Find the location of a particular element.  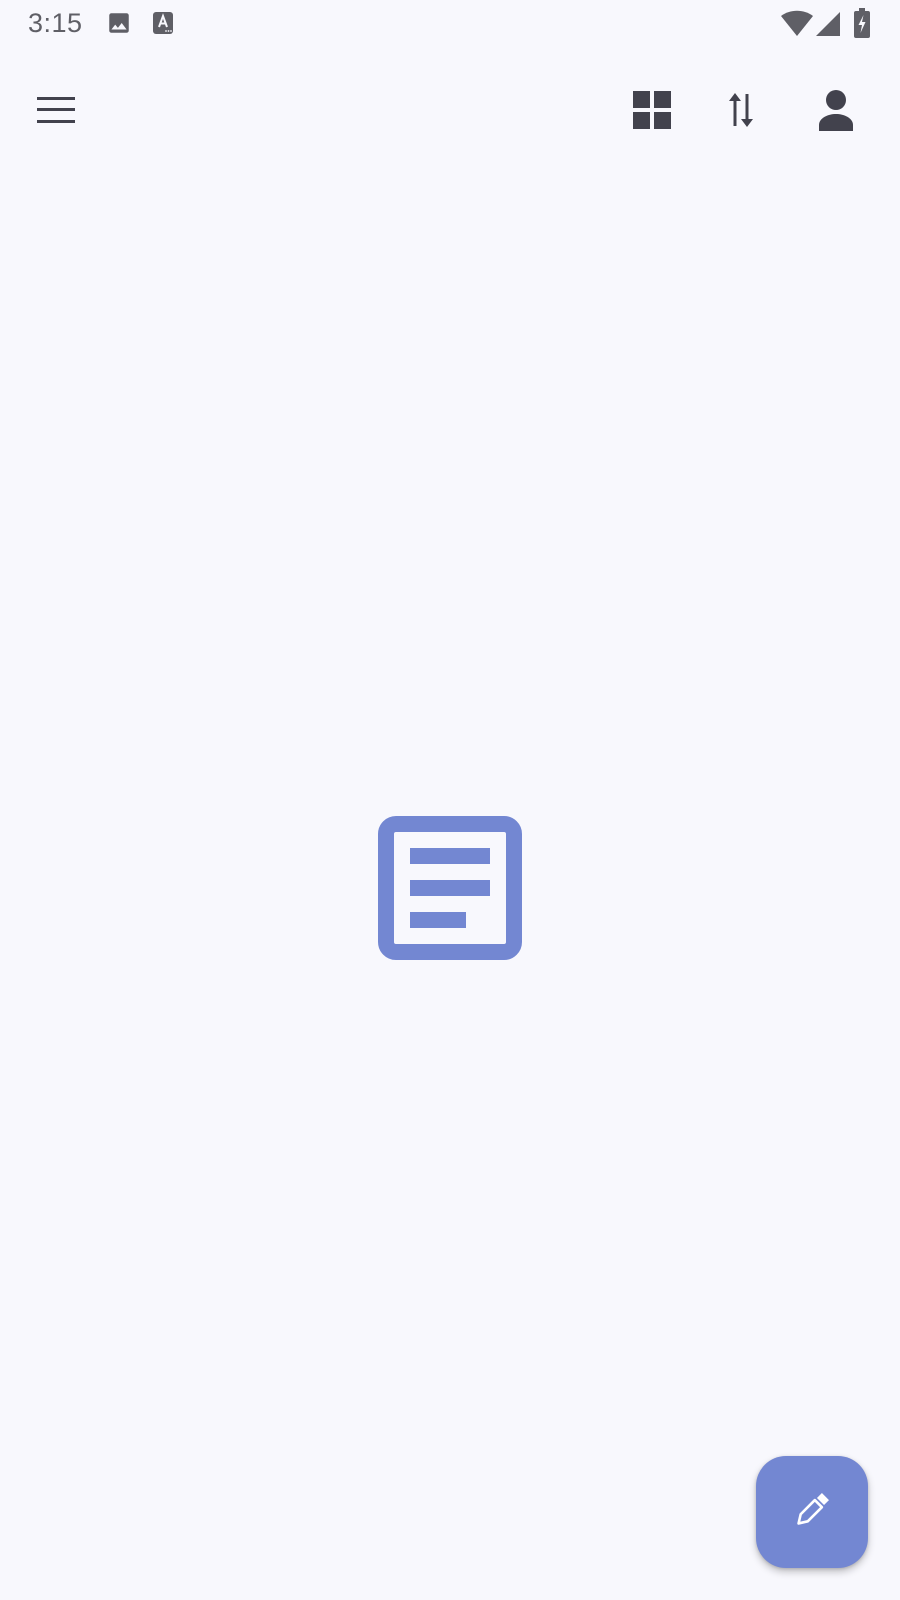

text-notification-icon is located at coordinates (163, 25).